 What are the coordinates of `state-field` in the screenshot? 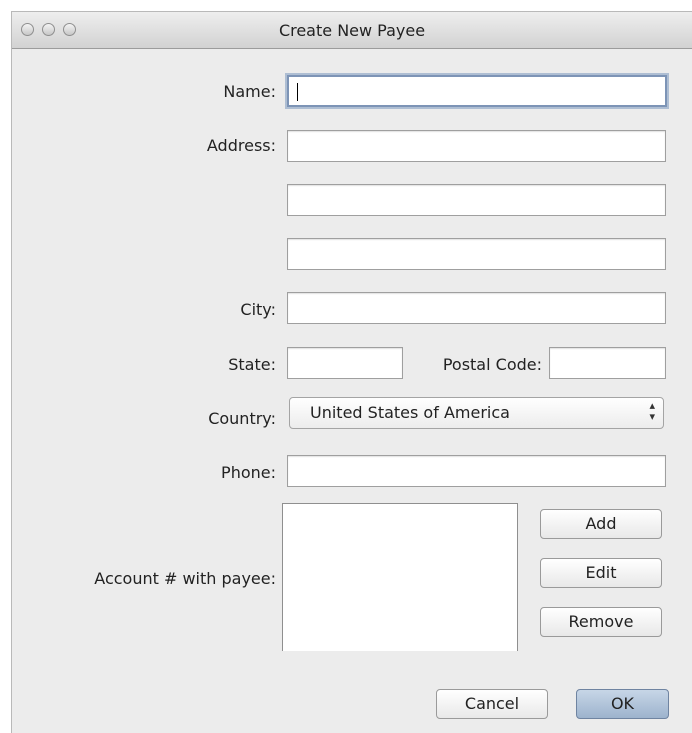 It's located at (345, 363).